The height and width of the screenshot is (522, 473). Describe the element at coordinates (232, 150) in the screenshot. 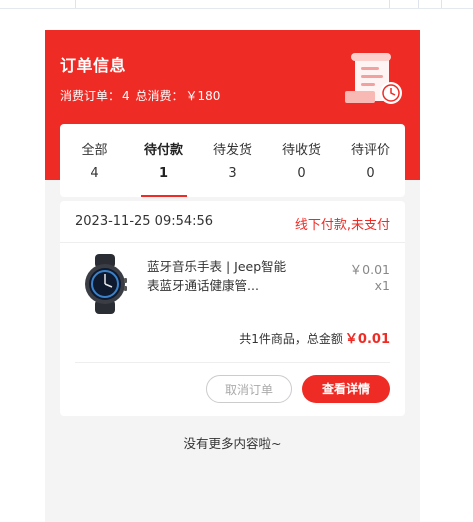

I see `tab-label: 待发货` at that location.